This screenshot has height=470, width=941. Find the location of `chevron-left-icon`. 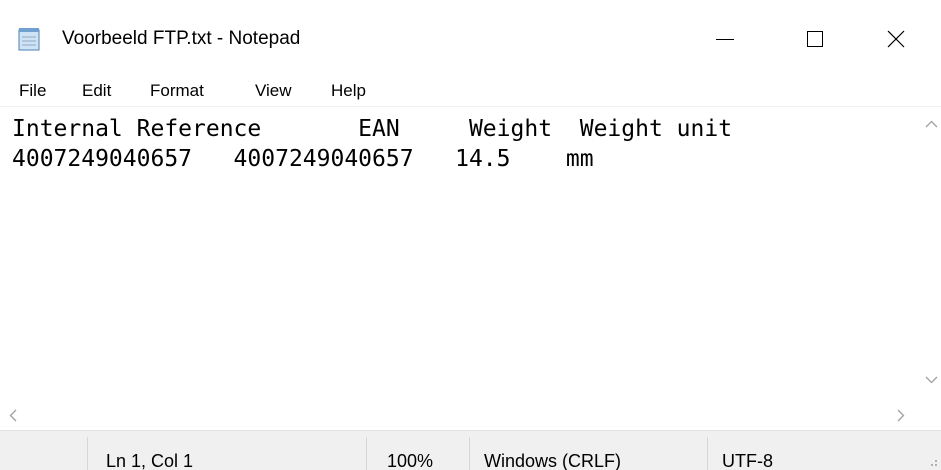

chevron-left-icon is located at coordinates (13, 415).